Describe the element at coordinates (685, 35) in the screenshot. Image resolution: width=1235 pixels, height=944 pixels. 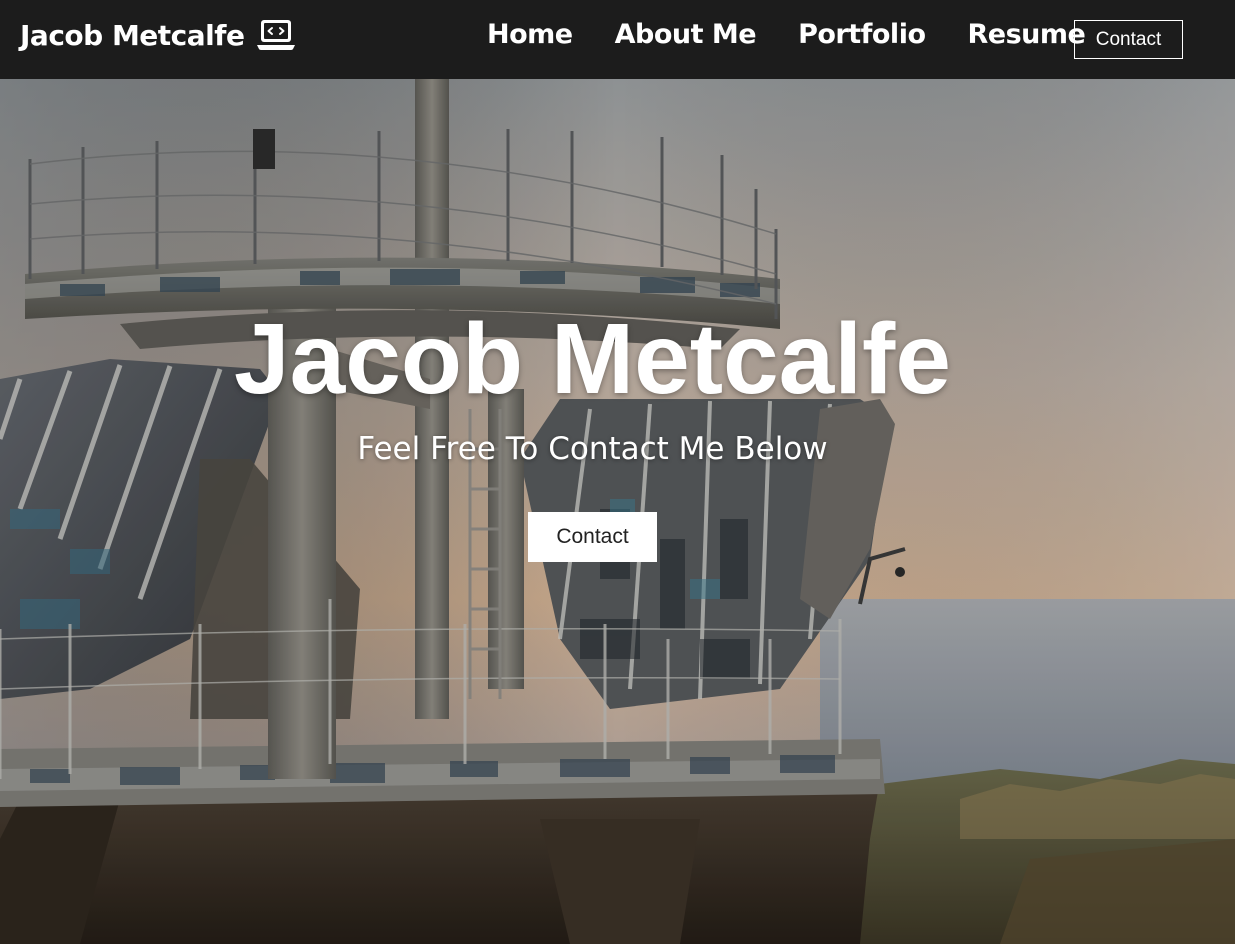
I see `nav-link-about-me: About Me` at that location.